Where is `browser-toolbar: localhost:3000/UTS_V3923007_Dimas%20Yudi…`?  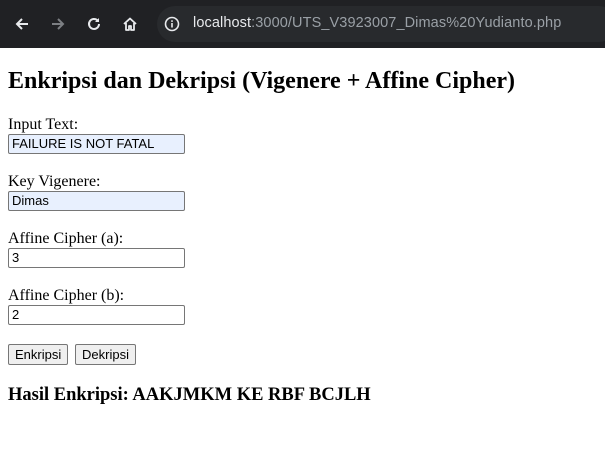
browser-toolbar: localhost:3000/UTS_V3923007_Dimas%20Yudi… is located at coordinates (302, 24).